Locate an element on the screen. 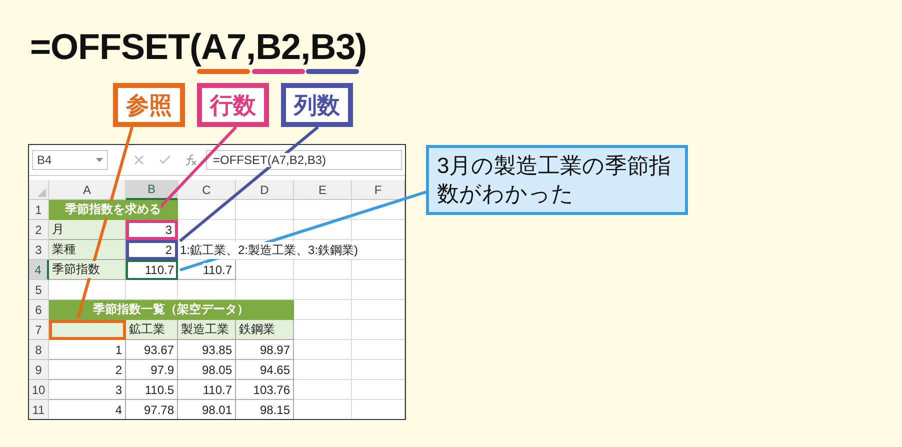  table-cell: 110.5 is located at coordinates (152, 390).